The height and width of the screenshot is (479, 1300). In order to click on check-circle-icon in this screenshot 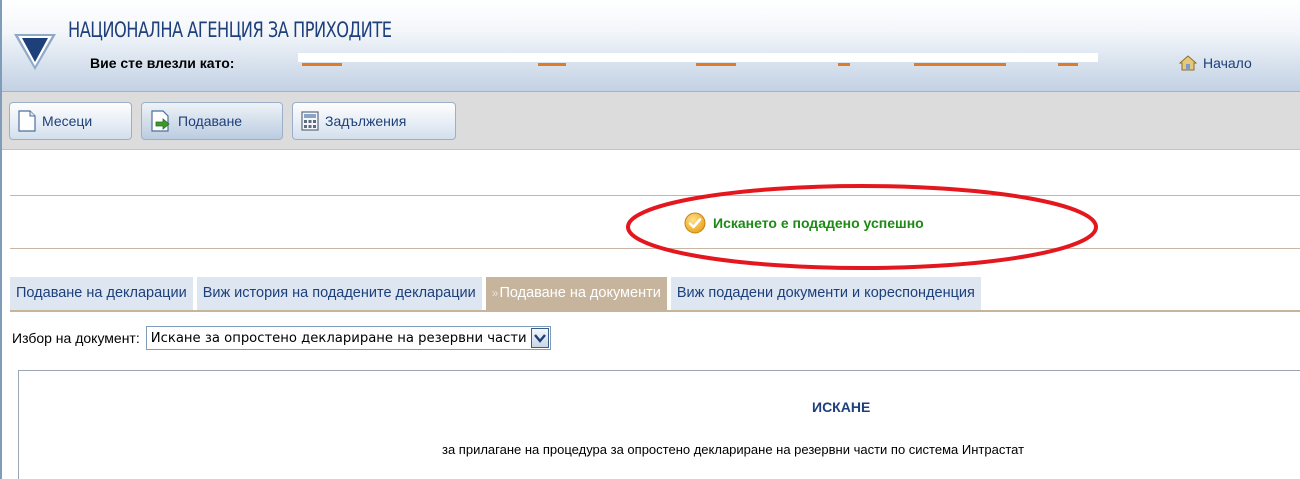, I will do `click(695, 223)`.